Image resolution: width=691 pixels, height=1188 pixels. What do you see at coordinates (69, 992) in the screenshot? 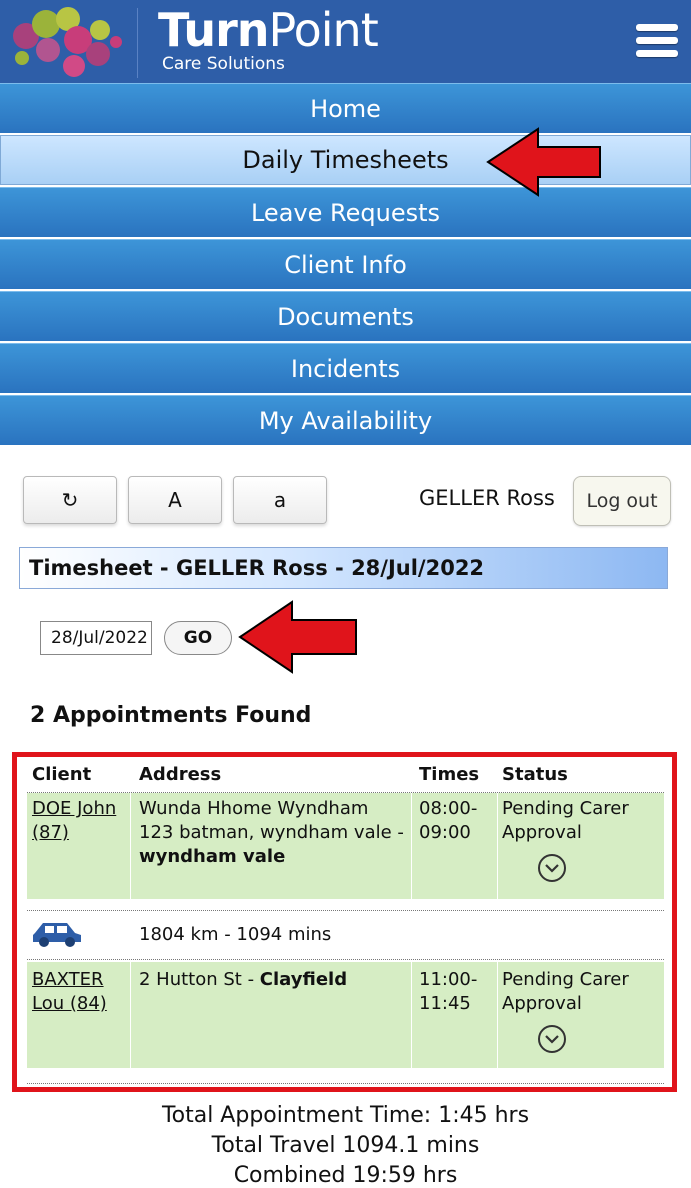
I see `client-link: BAXTER Lou (84)` at bounding box center [69, 992].